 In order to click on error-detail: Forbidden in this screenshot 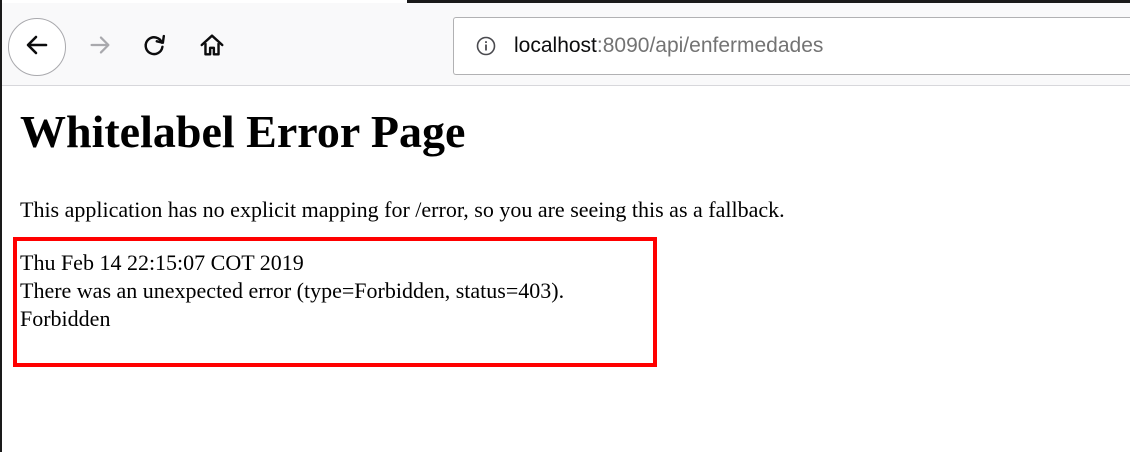, I will do `click(65, 318)`.